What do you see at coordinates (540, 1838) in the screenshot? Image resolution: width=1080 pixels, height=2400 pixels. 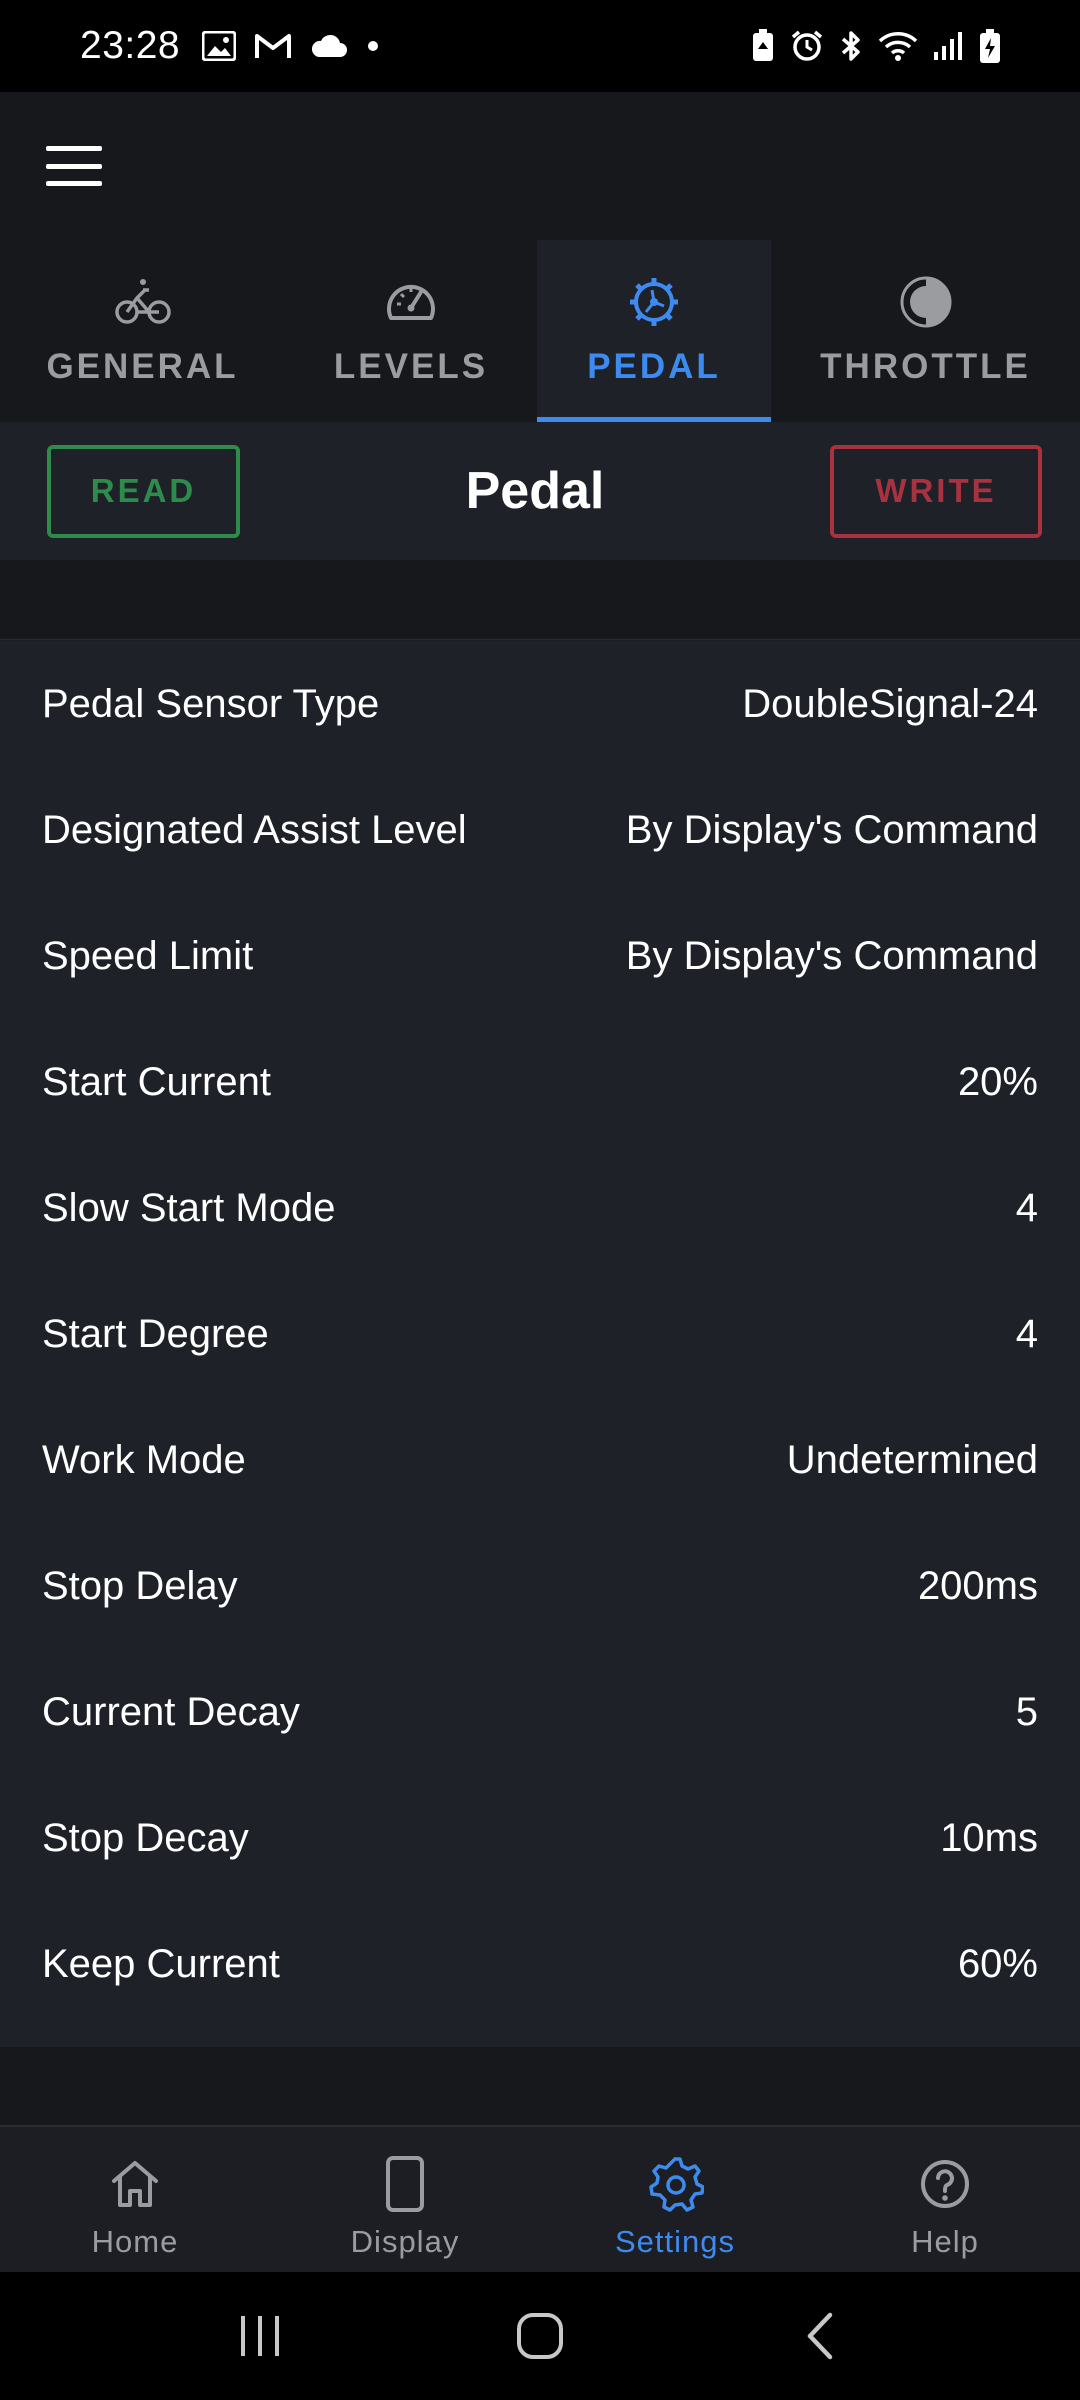 I see `setting-row-stop-decay: Stop Decay 10ms` at bounding box center [540, 1838].